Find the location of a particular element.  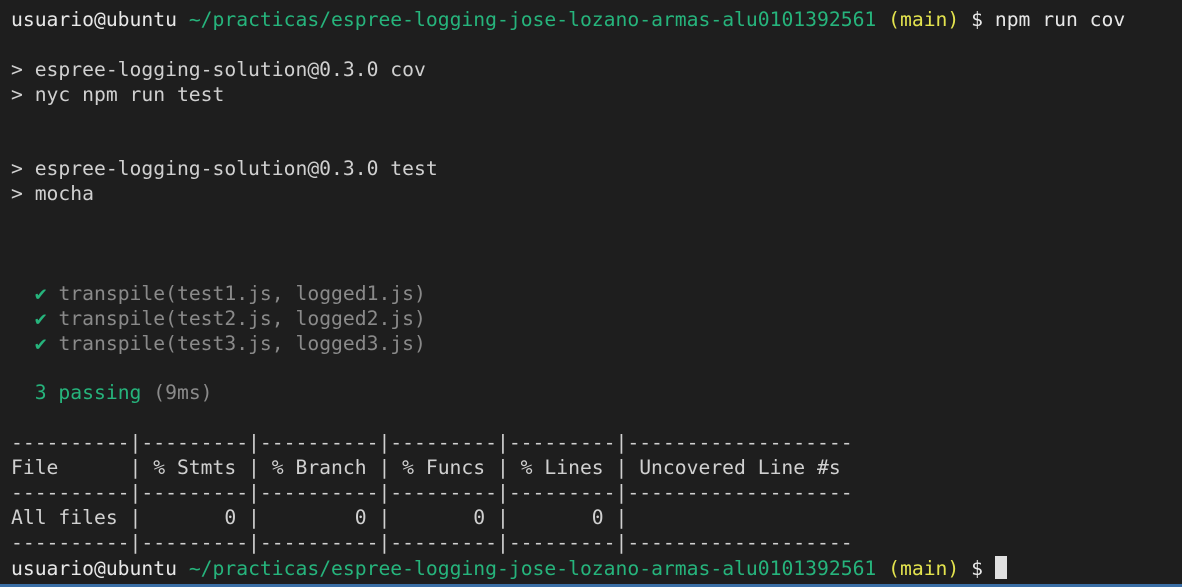

test-name: transpile(test2.js, logged2.js) is located at coordinates (242, 318).